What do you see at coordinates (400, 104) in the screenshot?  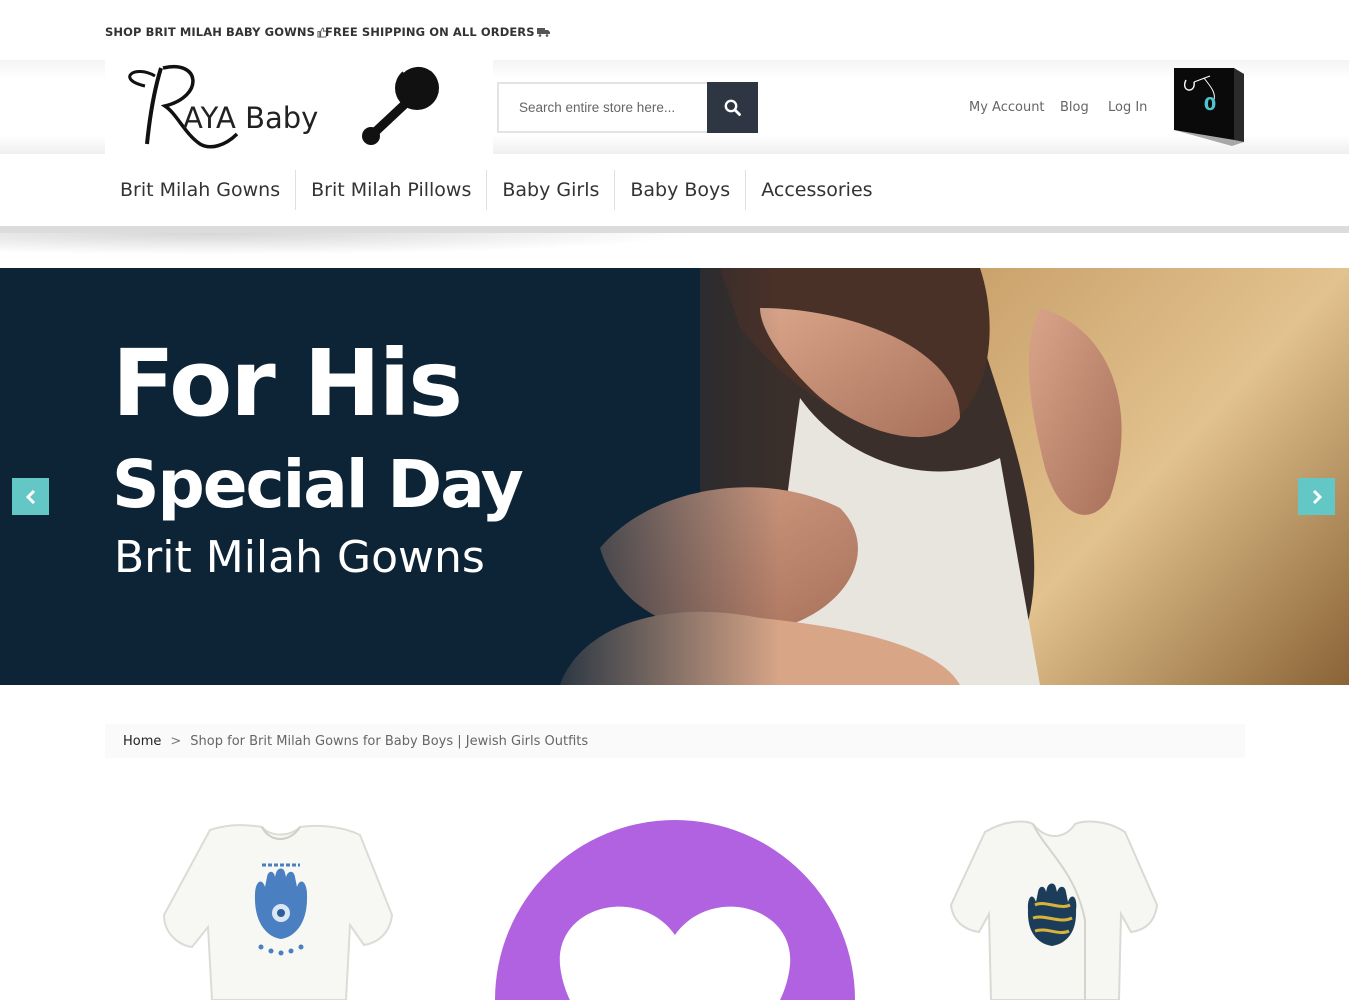 I see `rattle-icon` at bounding box center [400, 104].